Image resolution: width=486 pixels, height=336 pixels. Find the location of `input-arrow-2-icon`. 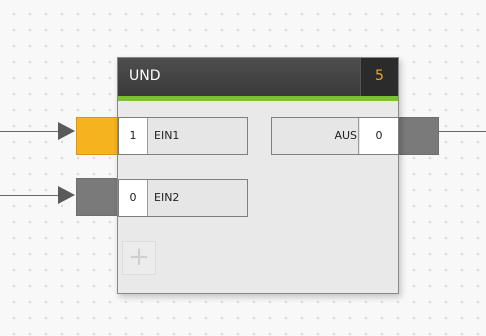

input-arrow-2-icon is located at coordinates (66, 195).